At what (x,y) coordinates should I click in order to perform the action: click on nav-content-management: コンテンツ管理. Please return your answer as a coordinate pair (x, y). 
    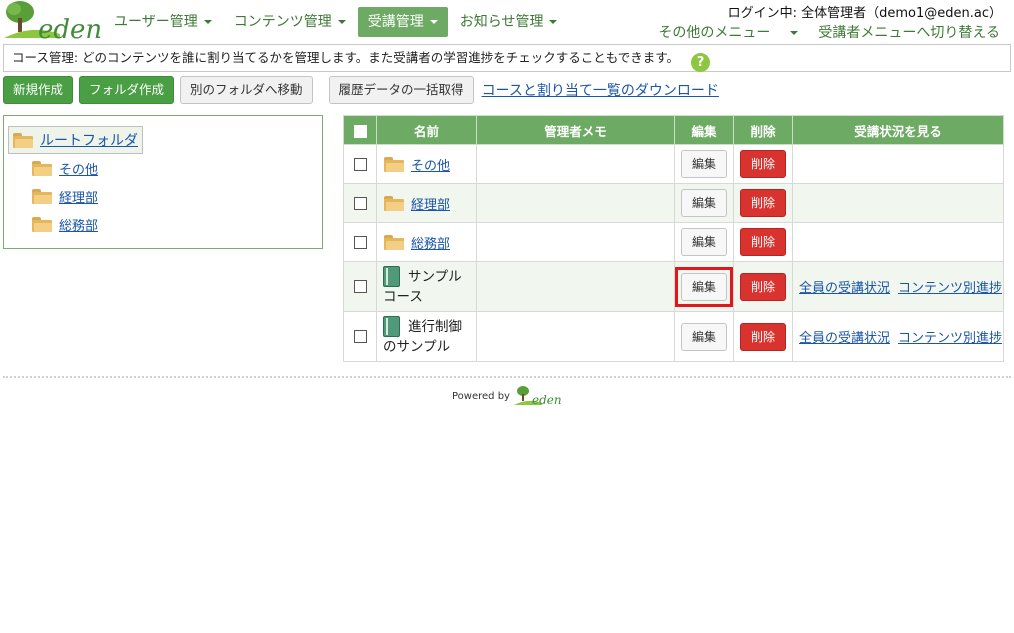
    Looking at the image, I should click on (290, 22).